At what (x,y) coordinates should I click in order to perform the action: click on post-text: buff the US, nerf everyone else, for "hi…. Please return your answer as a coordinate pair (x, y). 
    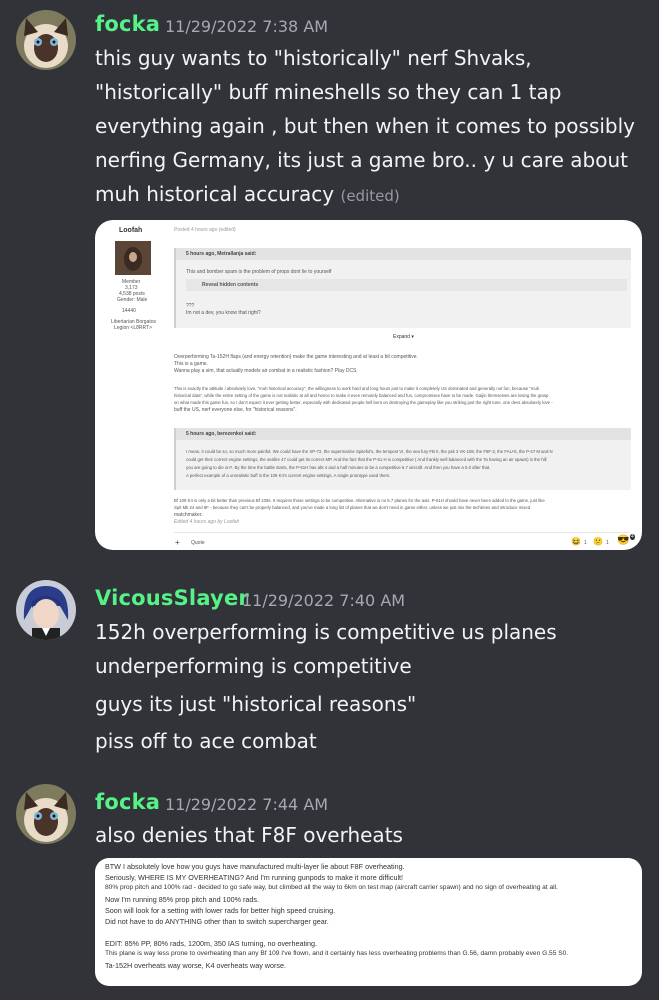
    Looking at the image, I should click on (235, 410).